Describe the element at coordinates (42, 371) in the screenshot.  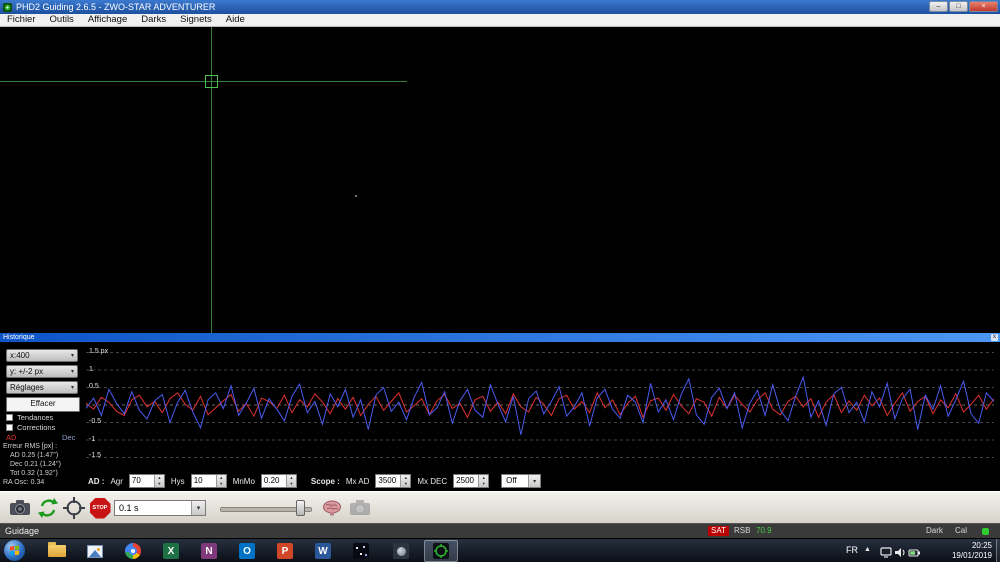
I see `graph-yscale-dropdown: y: +/-2 px ▾` at that location.